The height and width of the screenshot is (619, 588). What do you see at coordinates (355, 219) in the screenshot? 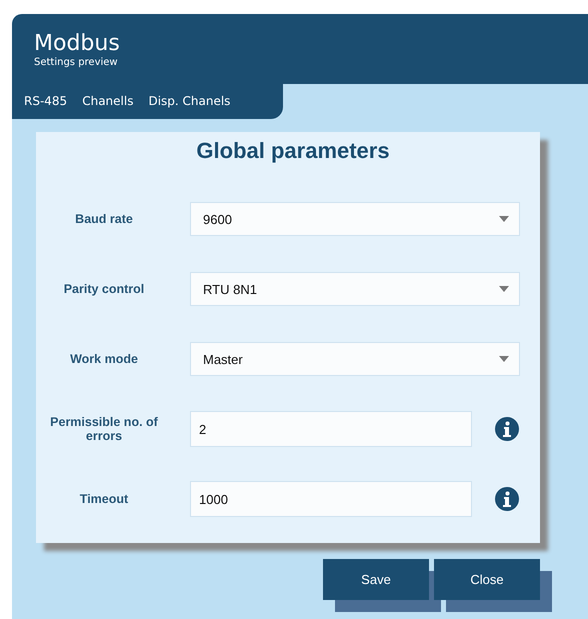
I see `dropdown-field: 9600` at bounding box center [355, 219].